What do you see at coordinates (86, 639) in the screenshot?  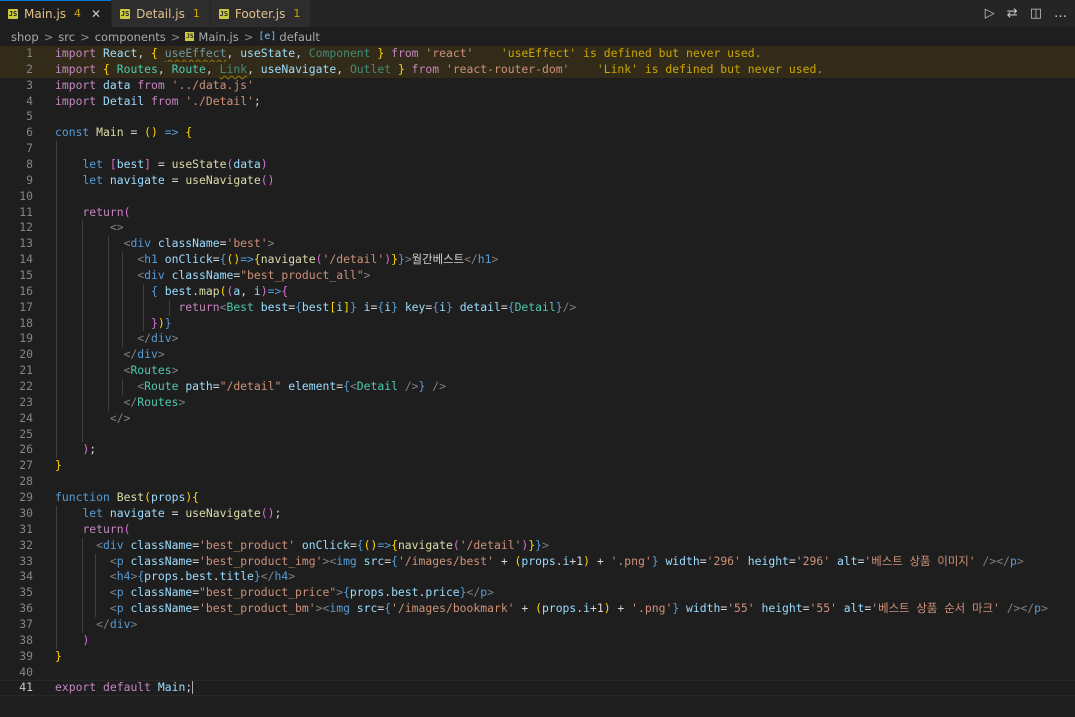 I see `code-text: )` at bounding box center [86, 639].